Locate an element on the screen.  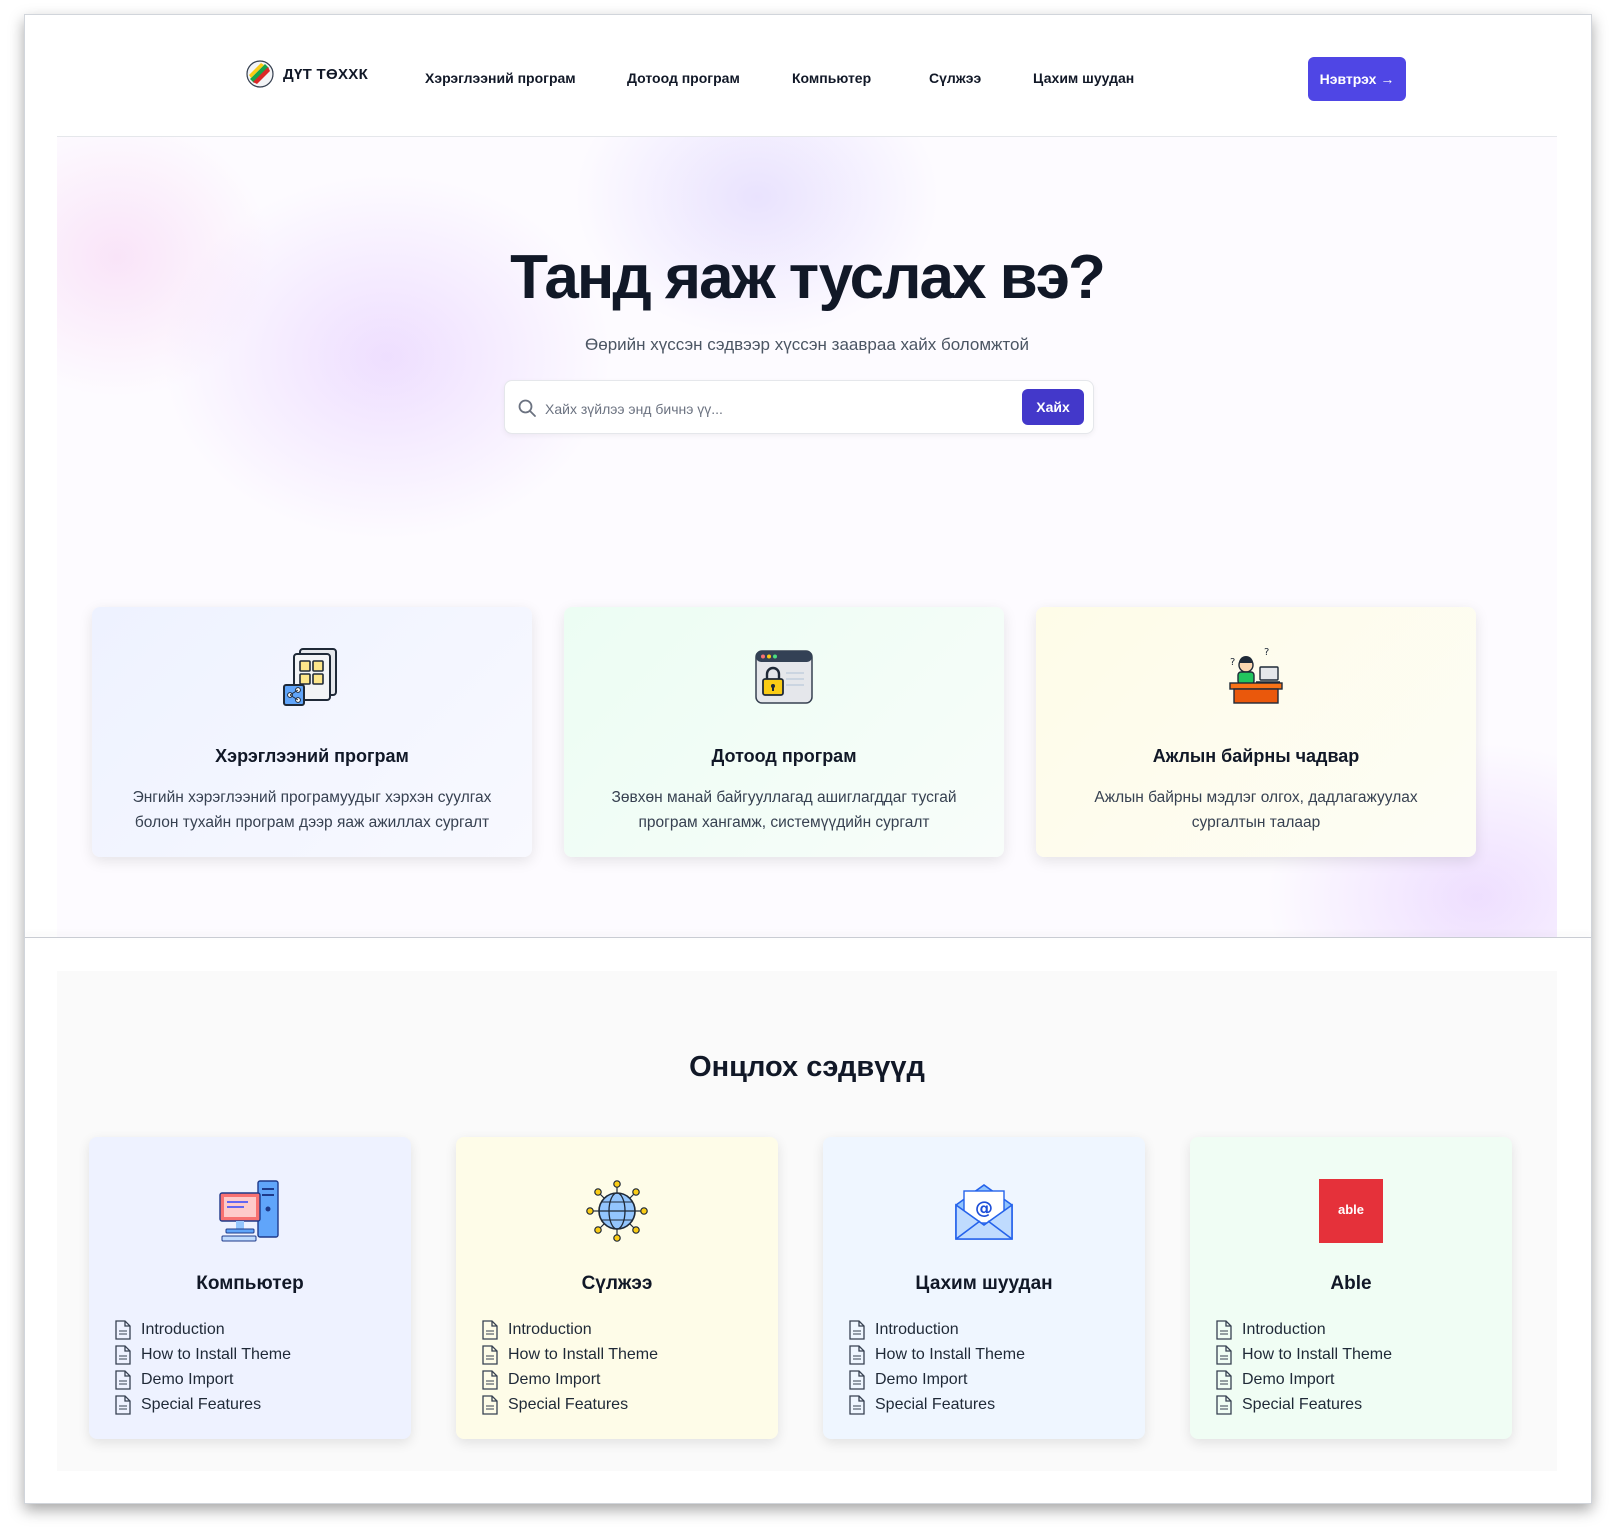
brand-logo: ДҮТ ТӨХХК is located at coordinates (306, 74).